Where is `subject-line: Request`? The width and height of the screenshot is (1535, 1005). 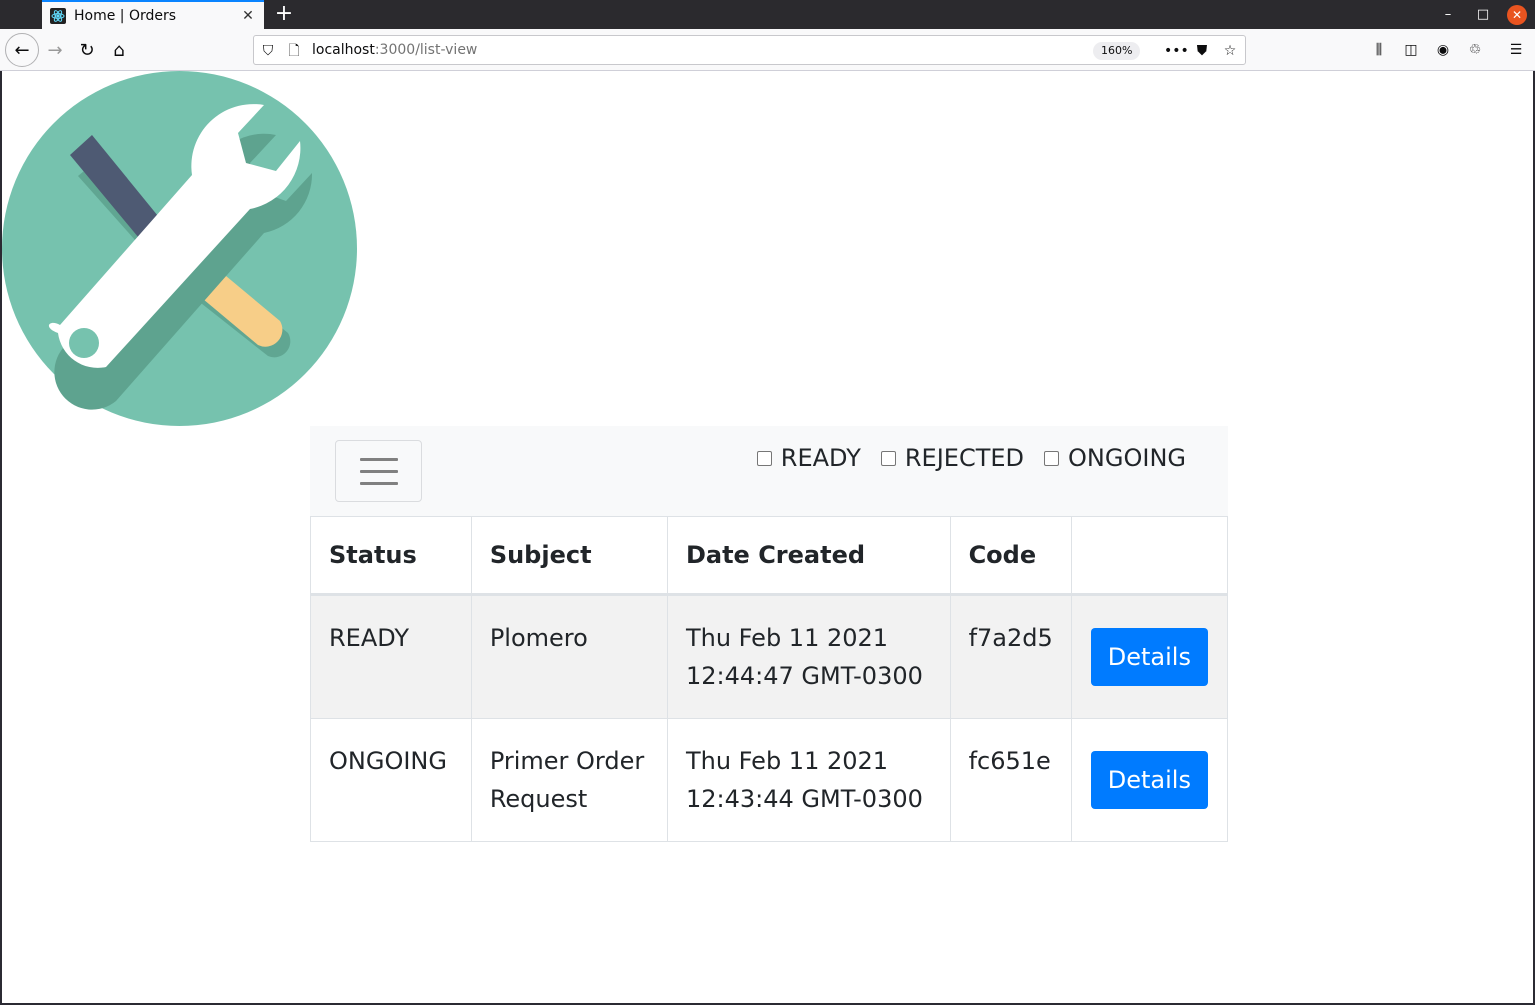 subject-line: Request is located at coordinates (538, 799).